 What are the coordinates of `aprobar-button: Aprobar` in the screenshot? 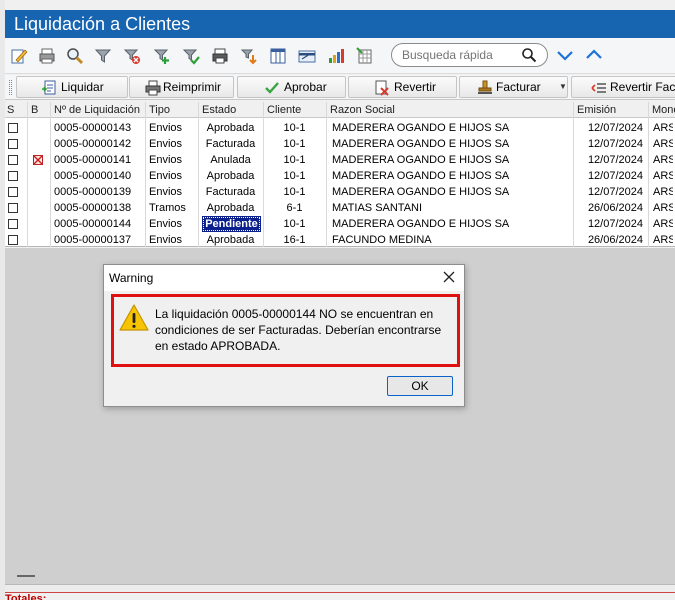 It's located at (291, 87).